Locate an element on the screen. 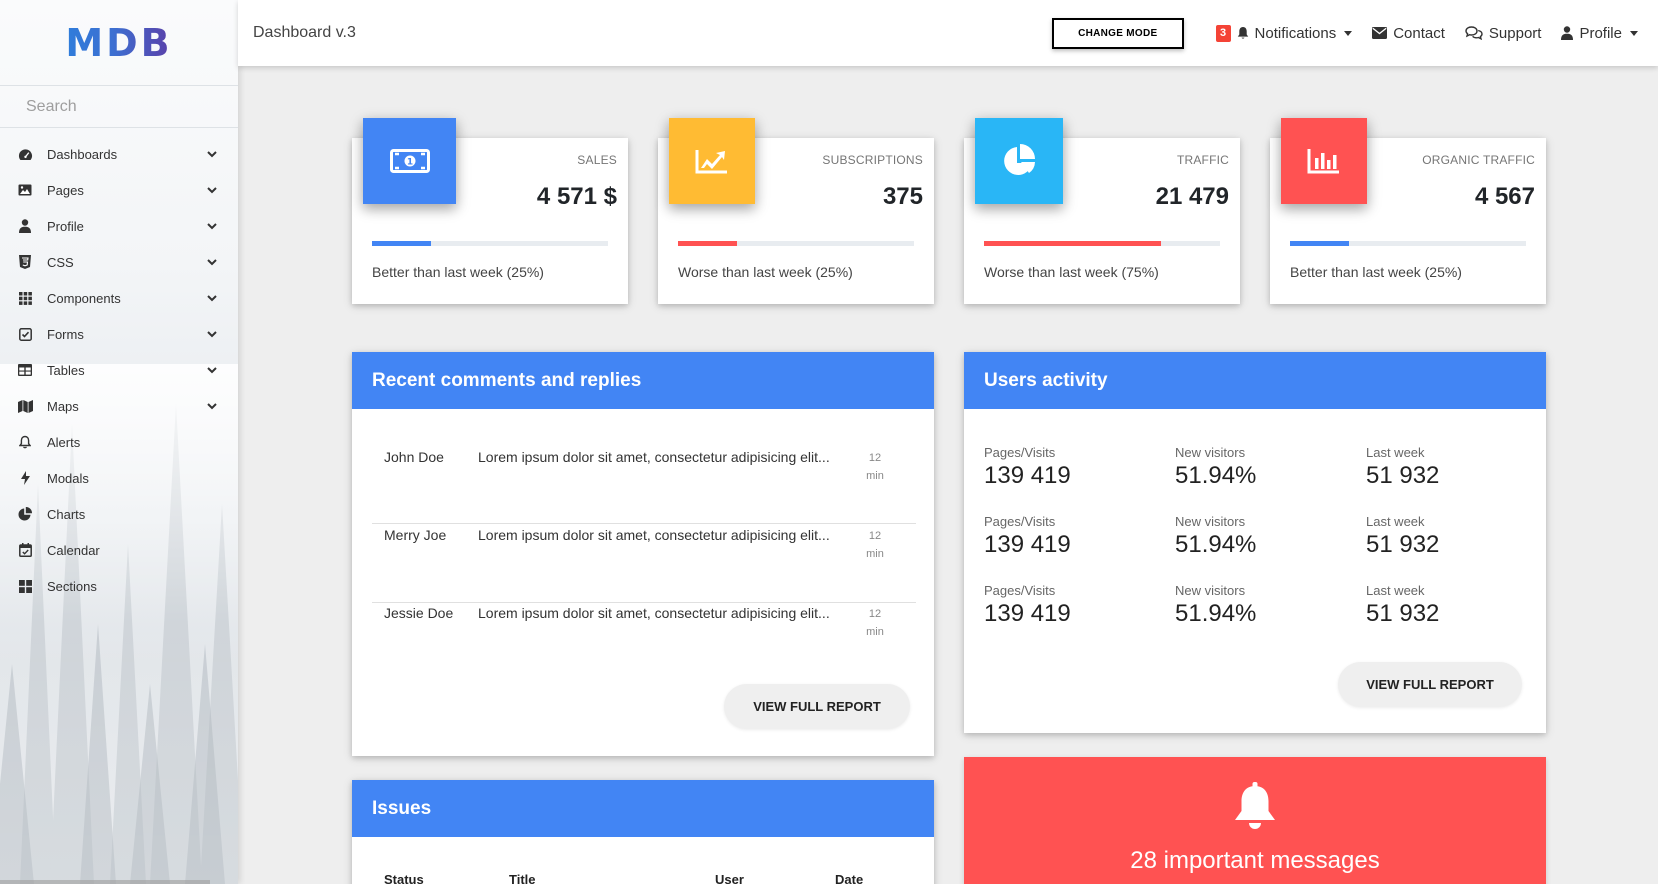 This screenshot has height=884, width=1658. sidebar-item-components: Components is located at coordinates (119, 298).